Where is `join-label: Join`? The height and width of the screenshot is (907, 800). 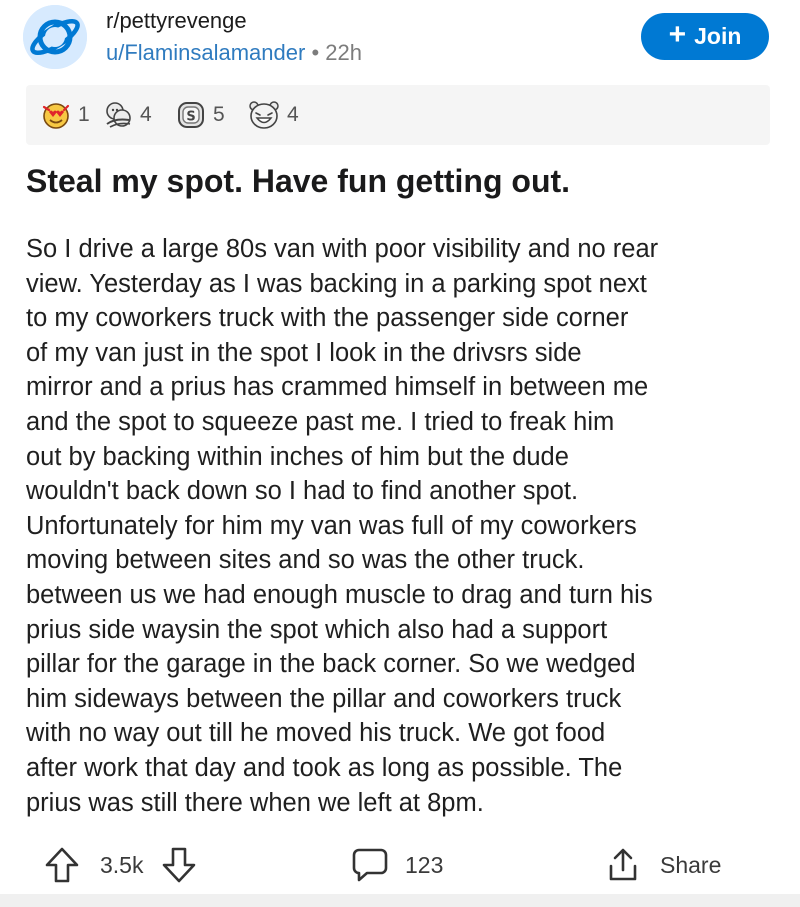 join-label: Join is located at coordinates (718, 36).